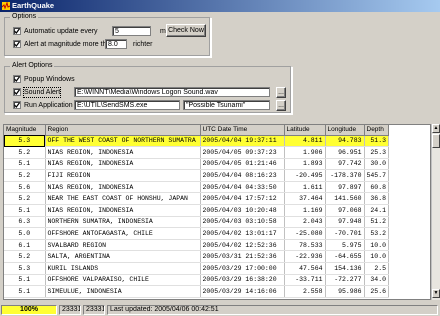 The width and height of the screenshot is (440, 316). What do you see at coordinates (107, 35) in the screenshot?
I see `options-group: Options` at bounding box center [107, 35].